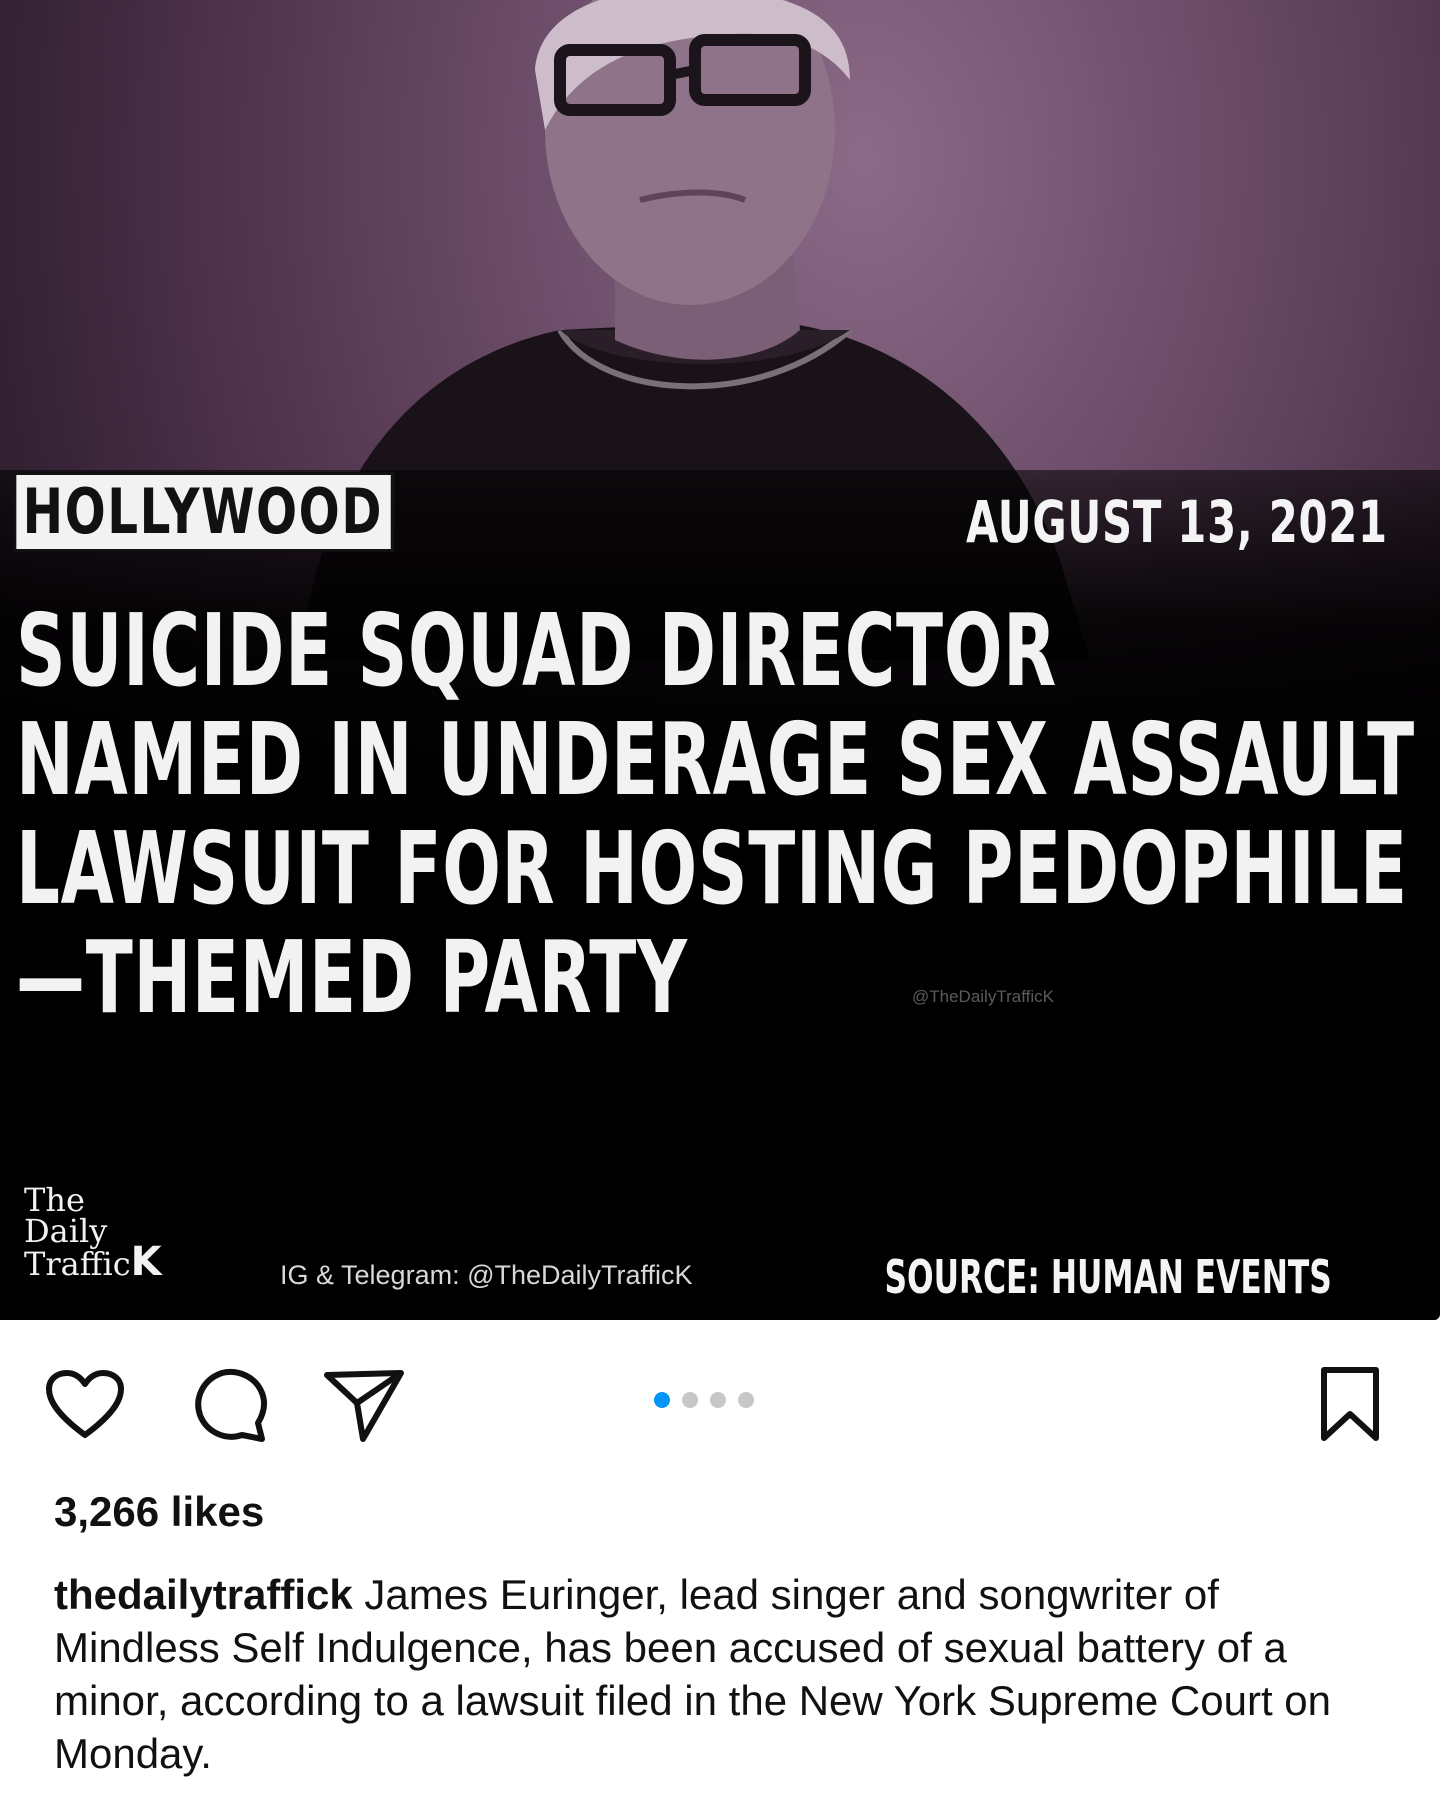  What do you see at coordinates (352, 977) in the screenshot?
I see `headline-line: —THEMED PARTY` at bounding box center [352, 977].